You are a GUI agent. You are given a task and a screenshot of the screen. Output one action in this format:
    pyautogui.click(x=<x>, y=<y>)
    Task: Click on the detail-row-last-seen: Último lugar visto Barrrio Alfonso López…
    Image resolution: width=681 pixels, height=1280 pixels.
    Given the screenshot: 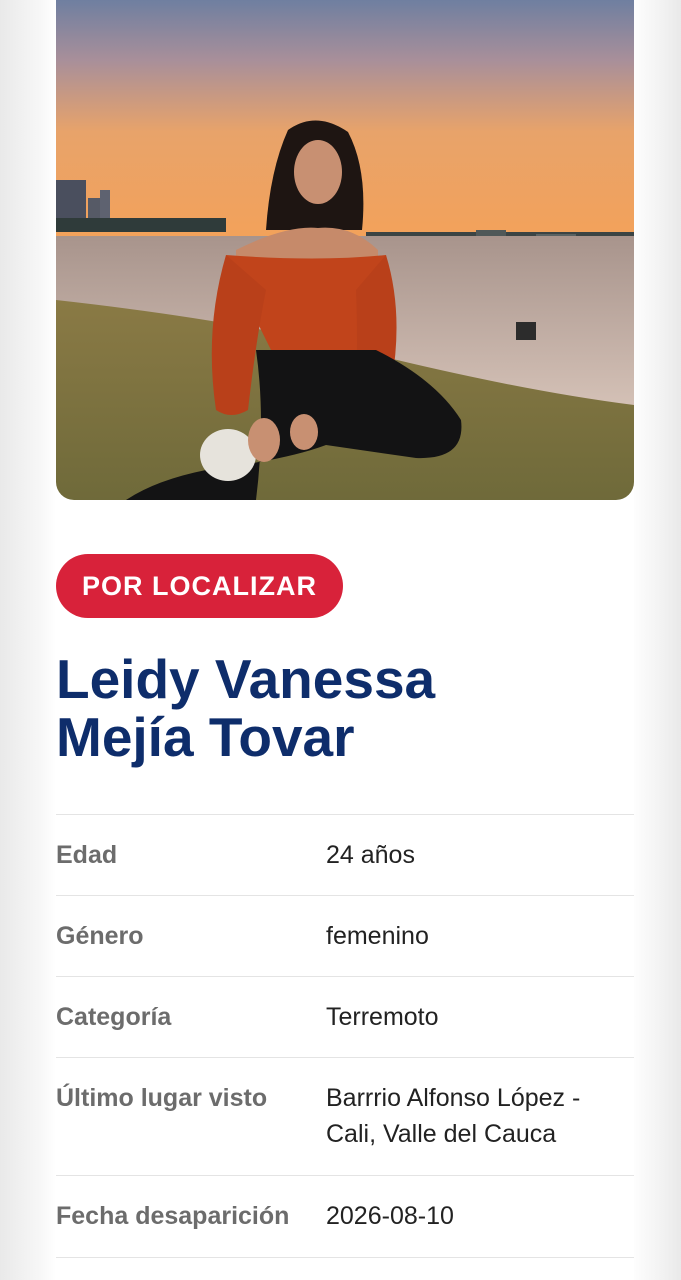 What is the action you would take?
    pyautogui.click(x=345, y=1116)
    